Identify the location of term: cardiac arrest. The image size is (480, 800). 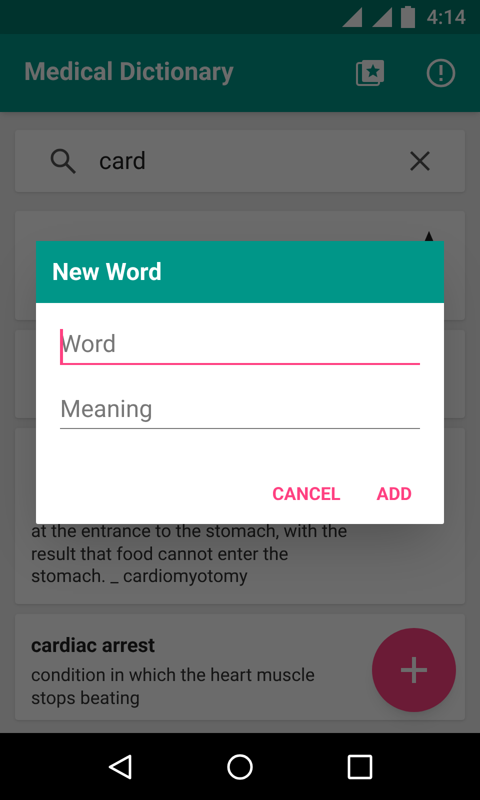
(93, 645).